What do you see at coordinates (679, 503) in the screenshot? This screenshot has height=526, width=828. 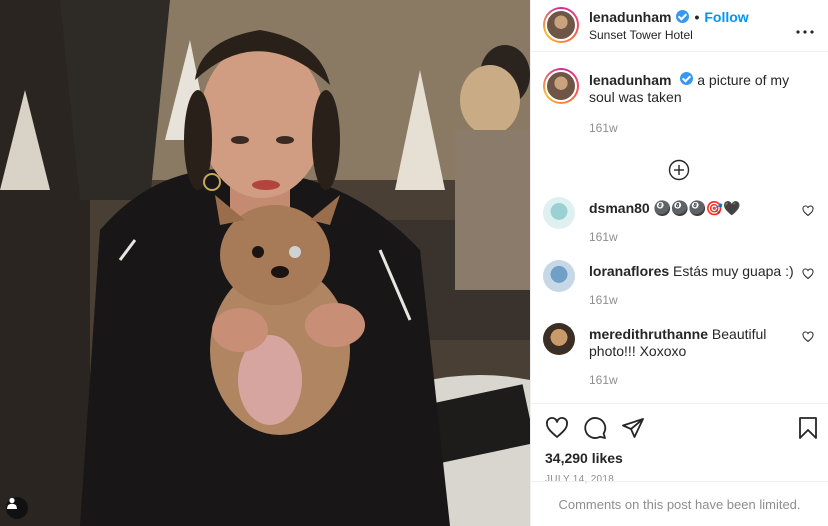 I see `comments-limited-notice: Comments on this post have been limited.` at bounding box center [679, 503].